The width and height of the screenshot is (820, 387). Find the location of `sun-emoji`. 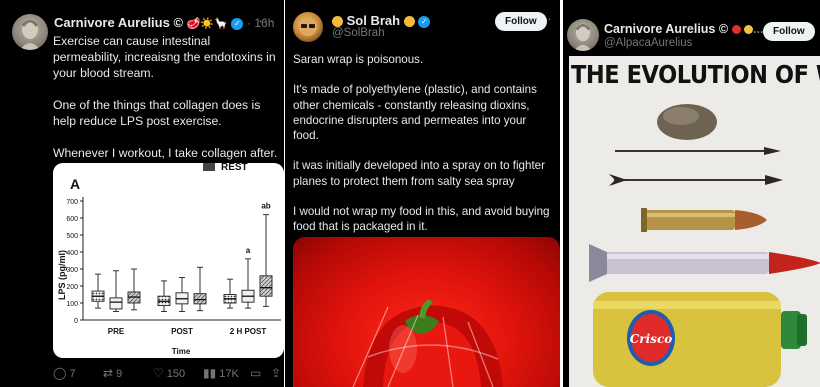

sun-emoji is located at coordinates (749, 30).